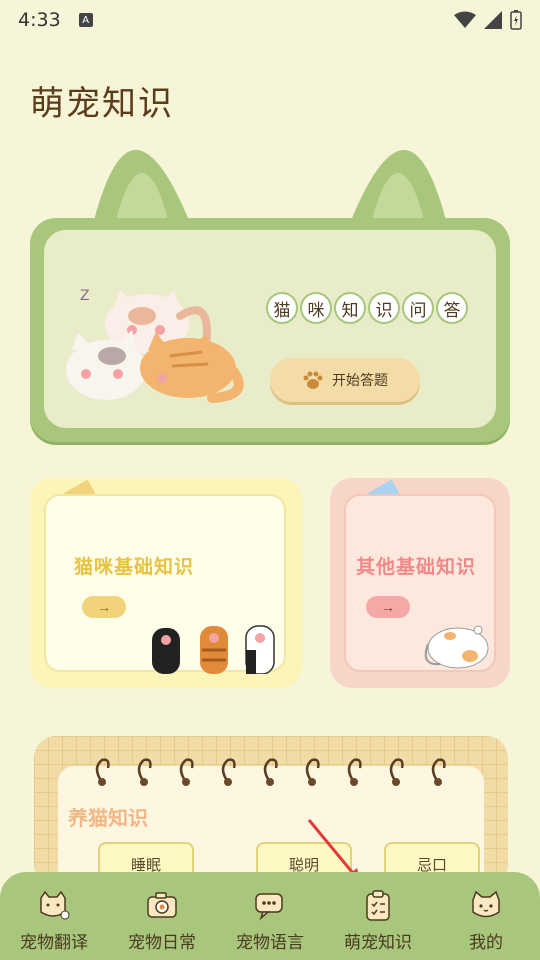 The height and width of the screenshot is (960, 540). What do you see at coordinates (142, 188) in the screenshot?
I see `left-ear-decoration` at bounding box center [142, 188].